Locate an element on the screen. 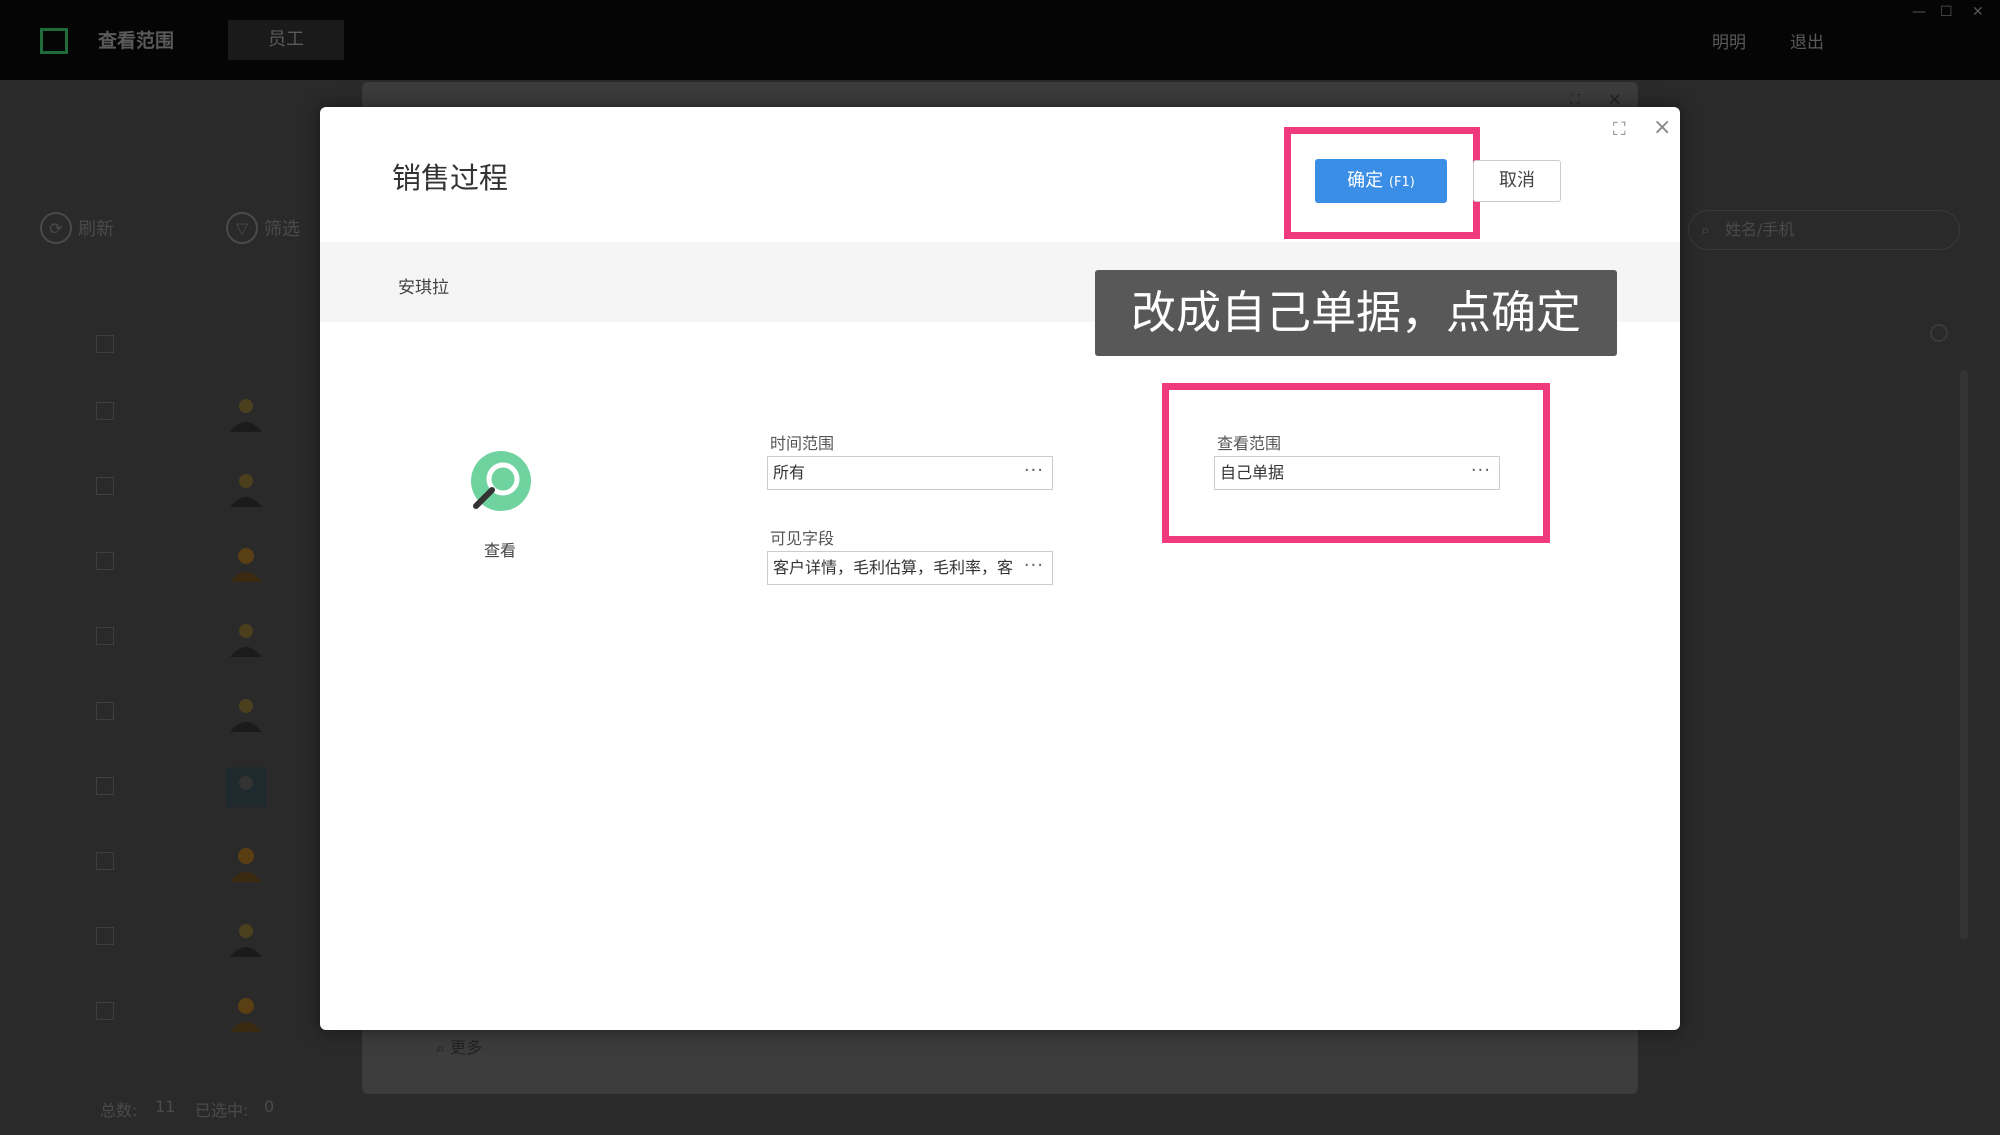  filter-icon: ▽ is located at coordinates (242, 228).